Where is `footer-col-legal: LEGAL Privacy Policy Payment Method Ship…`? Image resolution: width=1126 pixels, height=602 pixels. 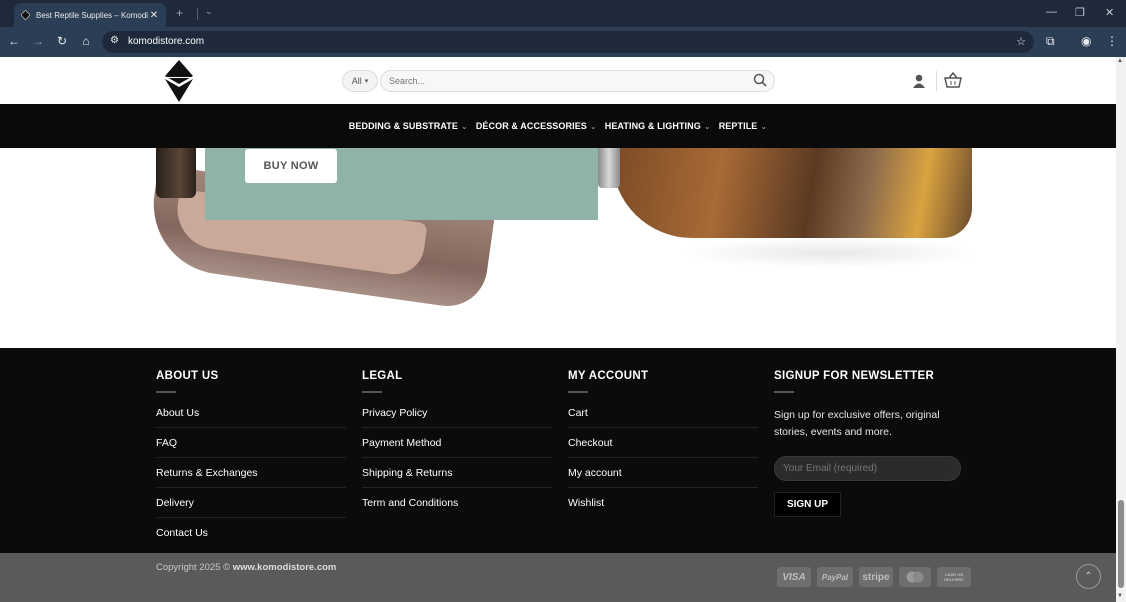 footer-col-legal: LEGAL Privacy Policy Payment Method Ship… is located at coordinates (457, 448).